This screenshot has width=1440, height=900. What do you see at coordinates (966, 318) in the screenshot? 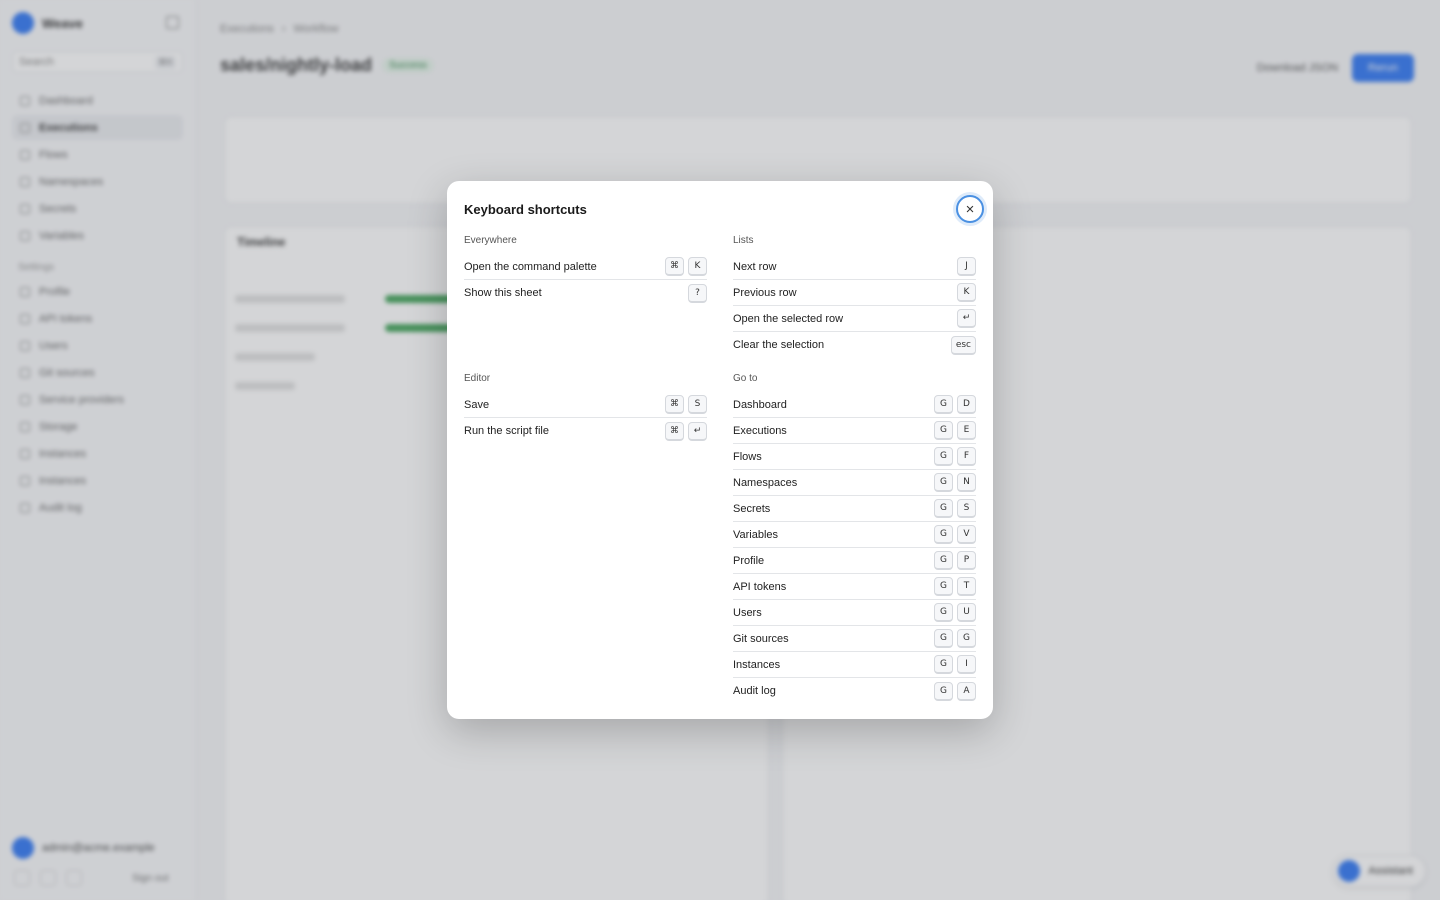
I see `shortcut-keys: ↵` at bounding box center [966, 318].